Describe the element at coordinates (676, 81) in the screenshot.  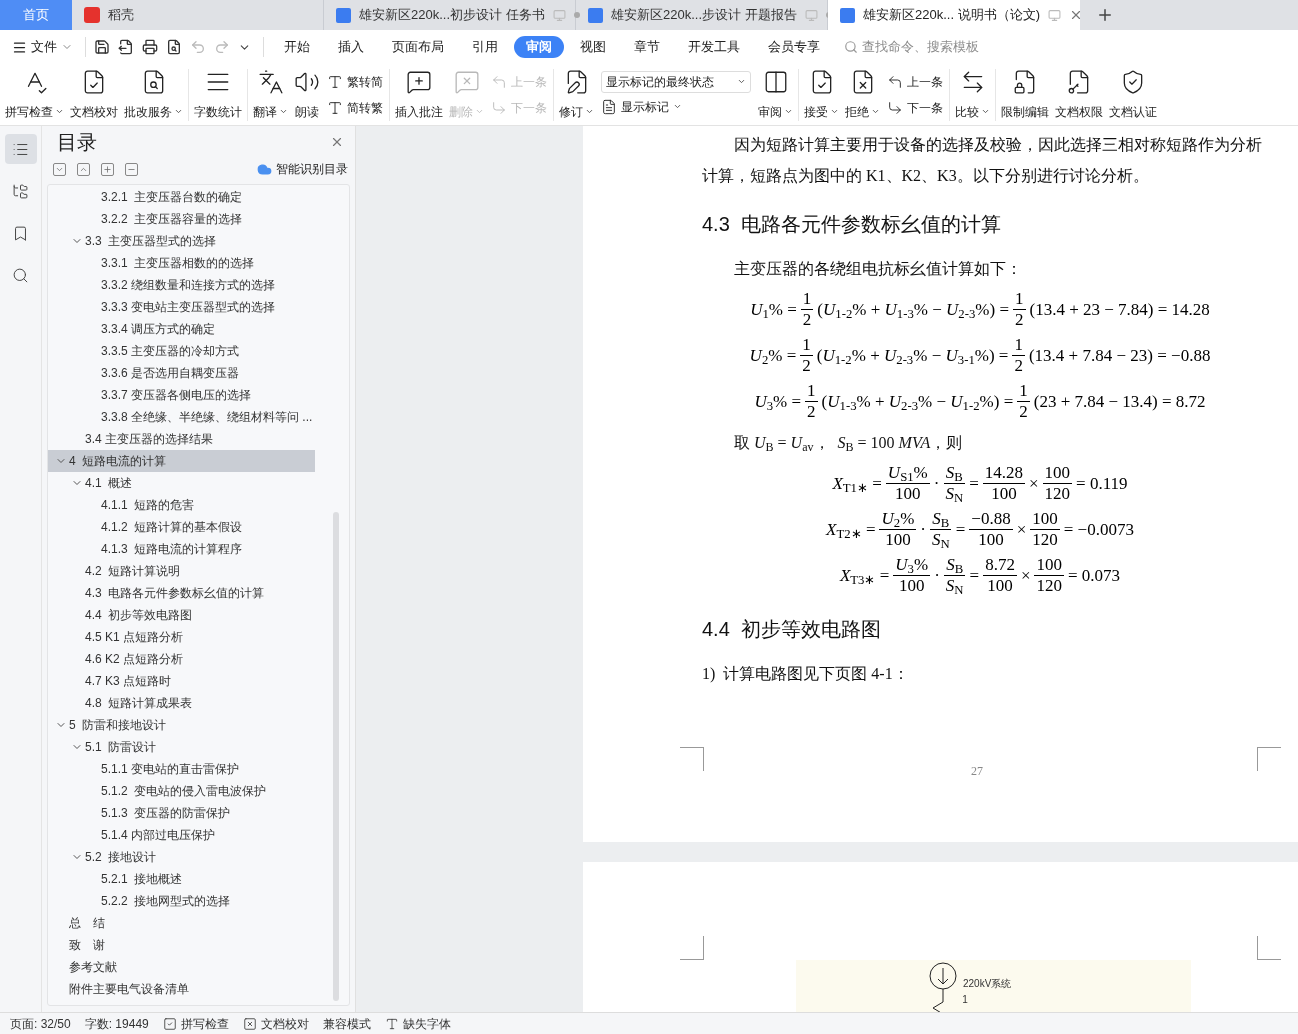
I see `markup-state-dropdown: 显示标记的最终状态` at that location.